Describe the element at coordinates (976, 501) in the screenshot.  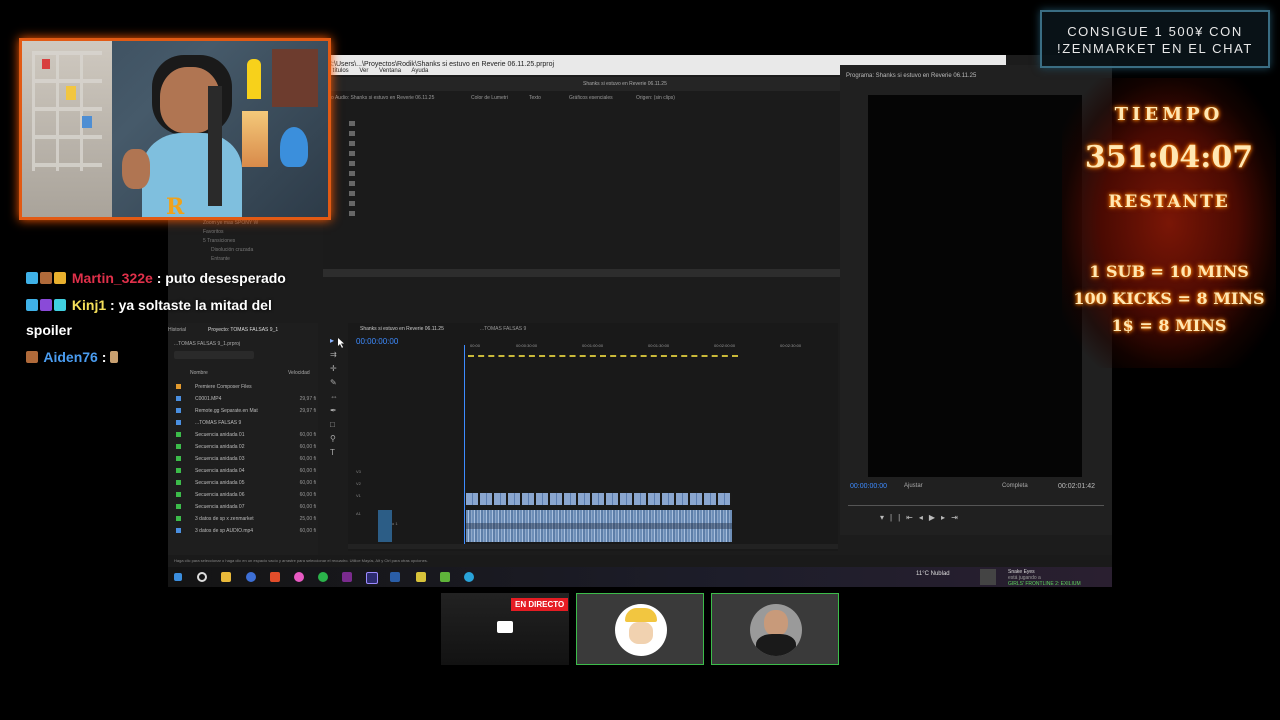
I see `program-ruler` at that location.